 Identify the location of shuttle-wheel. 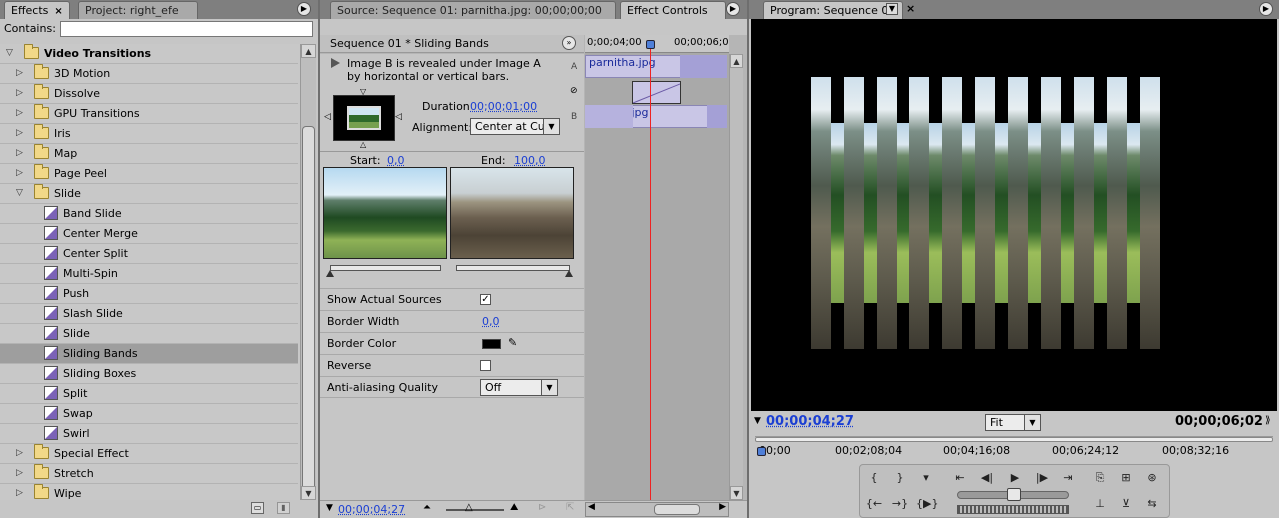
(1013, 509).